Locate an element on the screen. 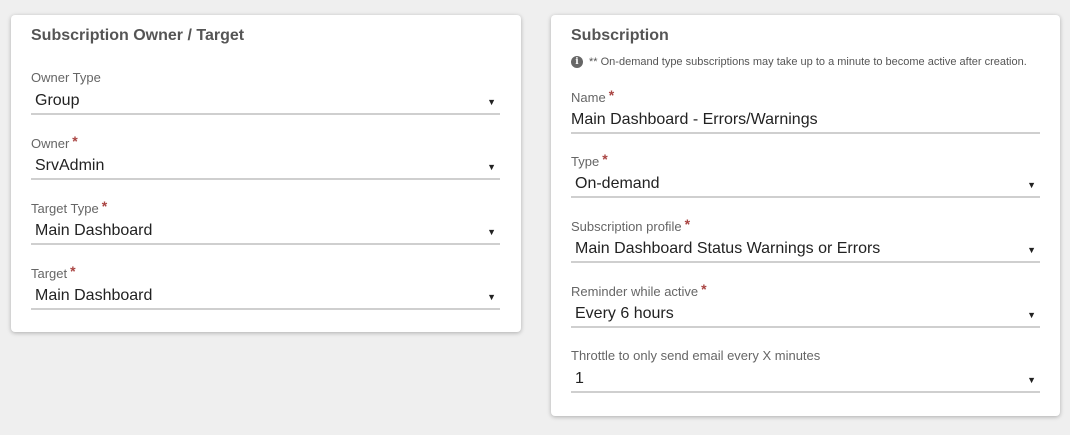  subscription-profile-label: Subscription profile * is located at coordinates (631, 225).